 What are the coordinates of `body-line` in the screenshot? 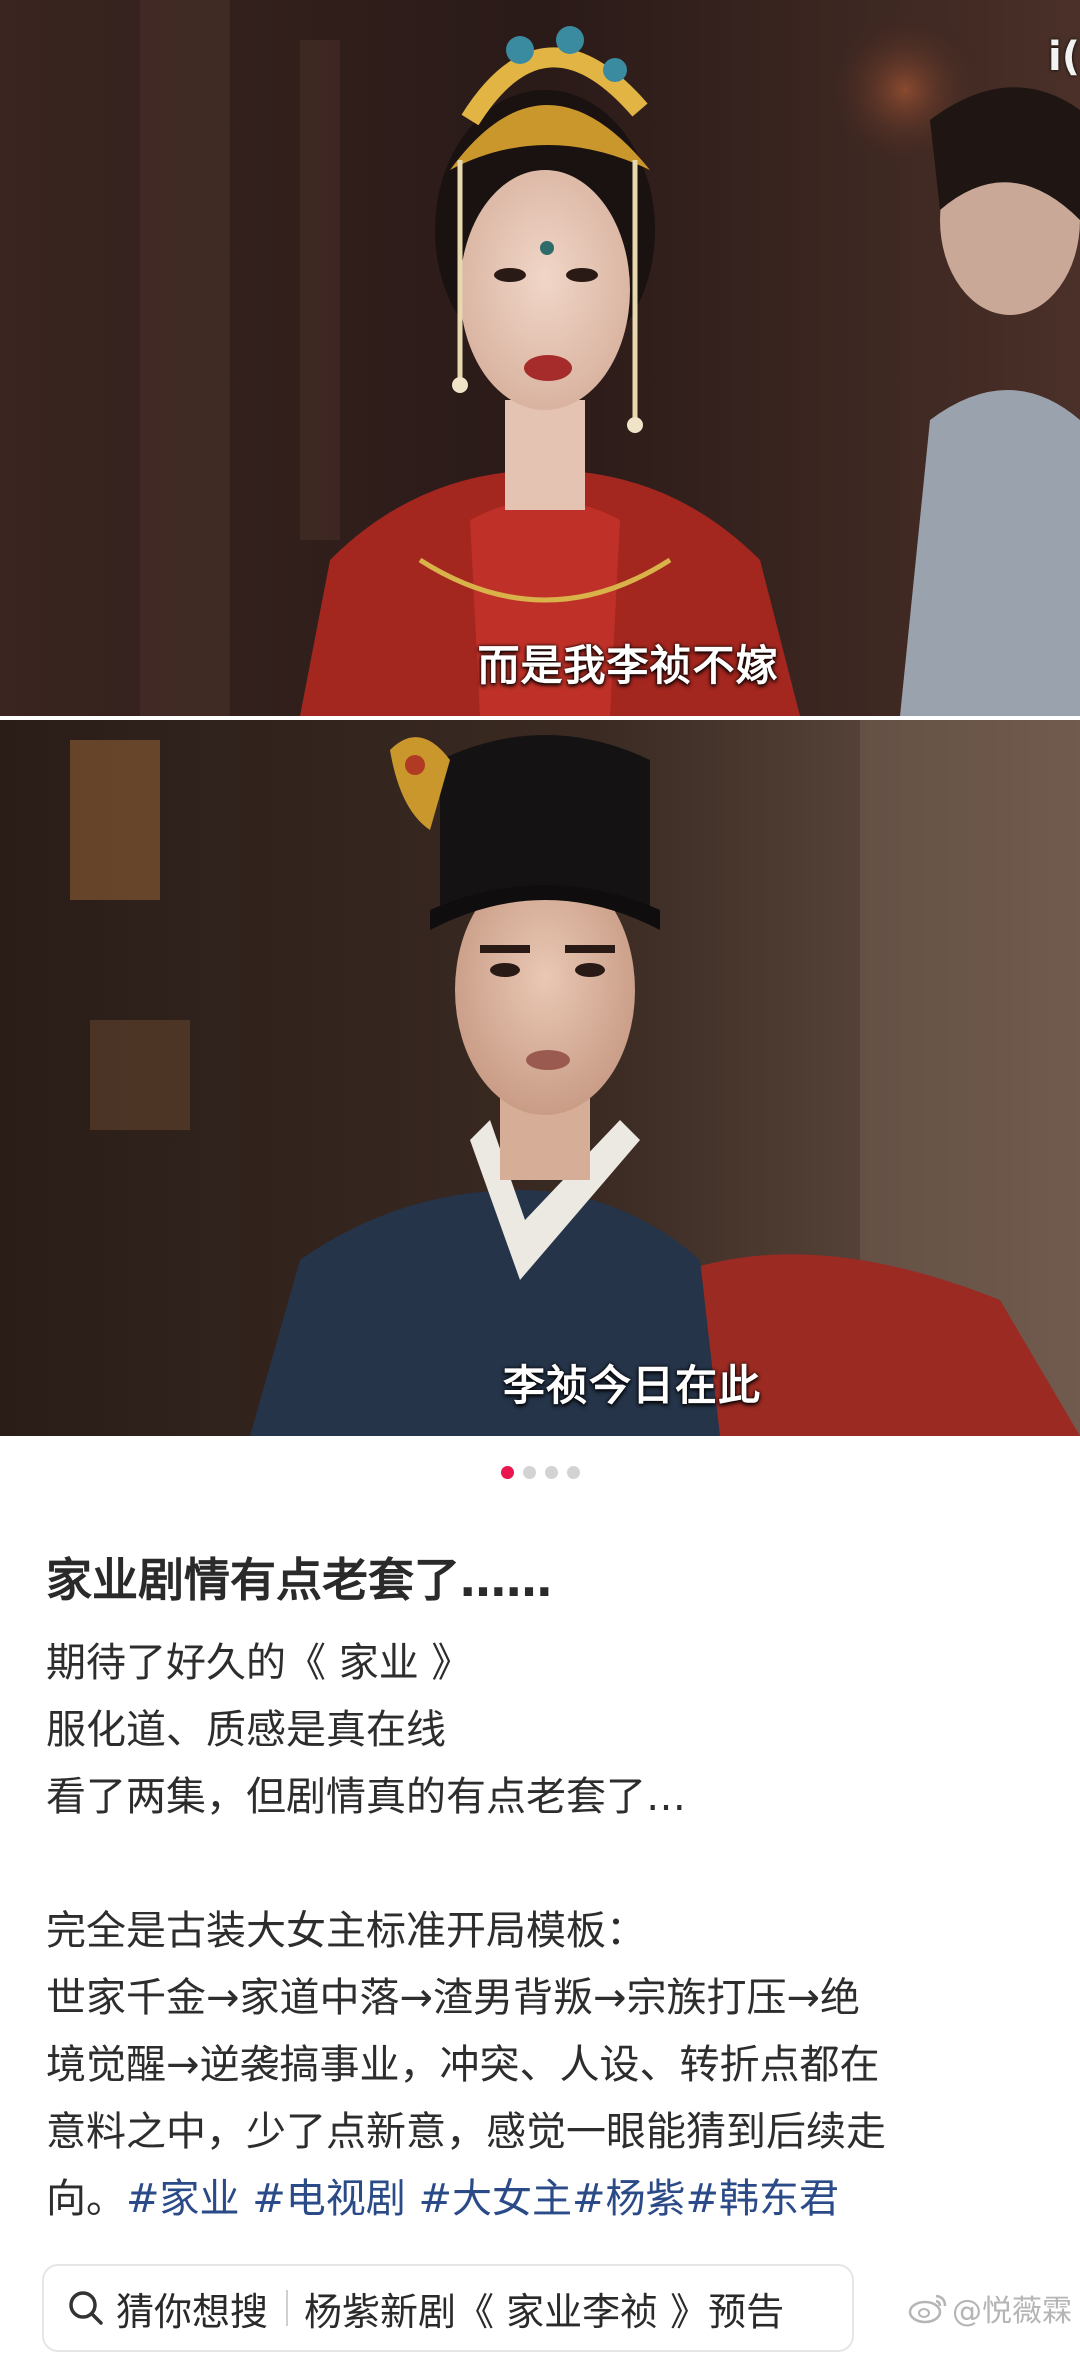 It's located at (546, 1864).